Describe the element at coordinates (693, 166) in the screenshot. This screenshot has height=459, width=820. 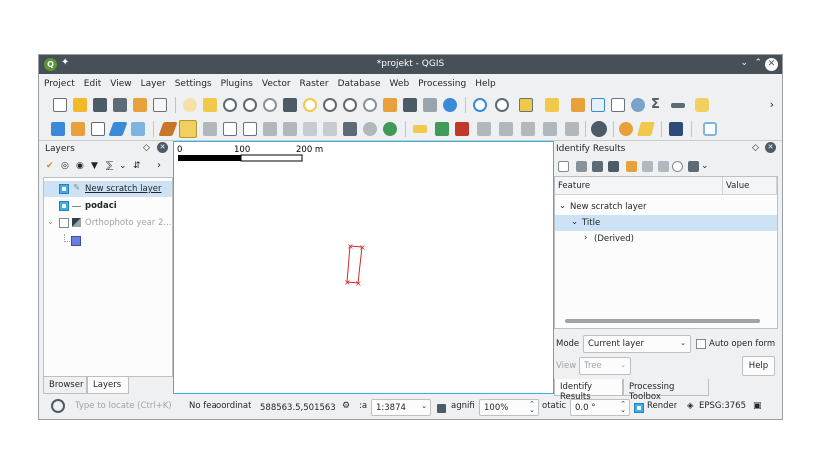
I see `identify-mode-icon` at that location.